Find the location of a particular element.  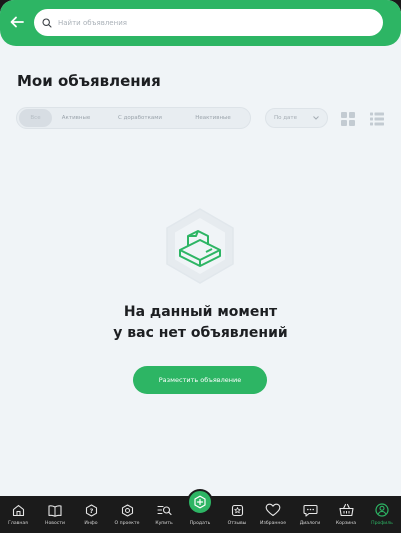

question-icon: ? is located at coordinates (91, 510).